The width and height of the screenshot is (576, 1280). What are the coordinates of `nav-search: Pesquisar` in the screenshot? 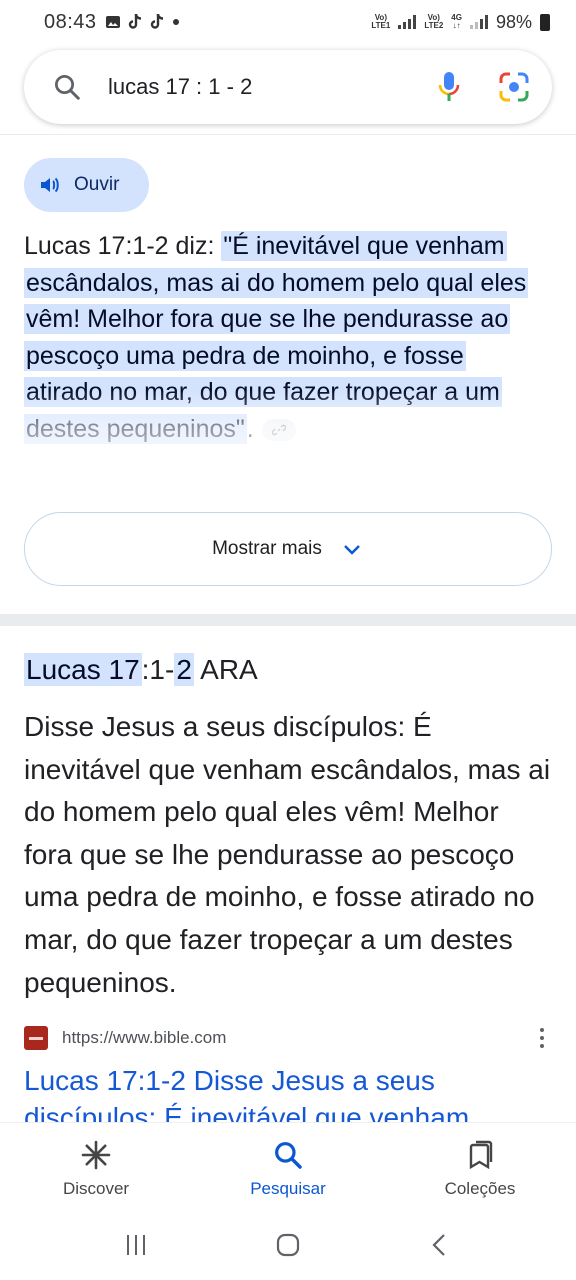 It's located at (288, 1166).